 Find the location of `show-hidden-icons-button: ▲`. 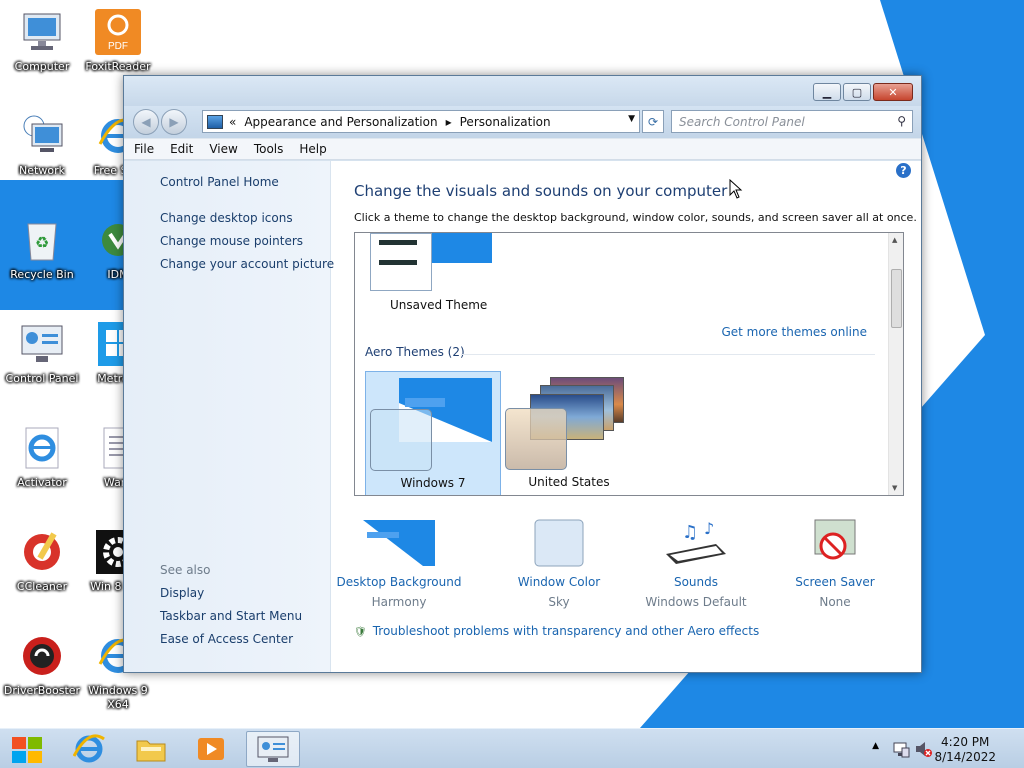

show-hidden-icons-button: ▲ is located at coordinates (875, 746).